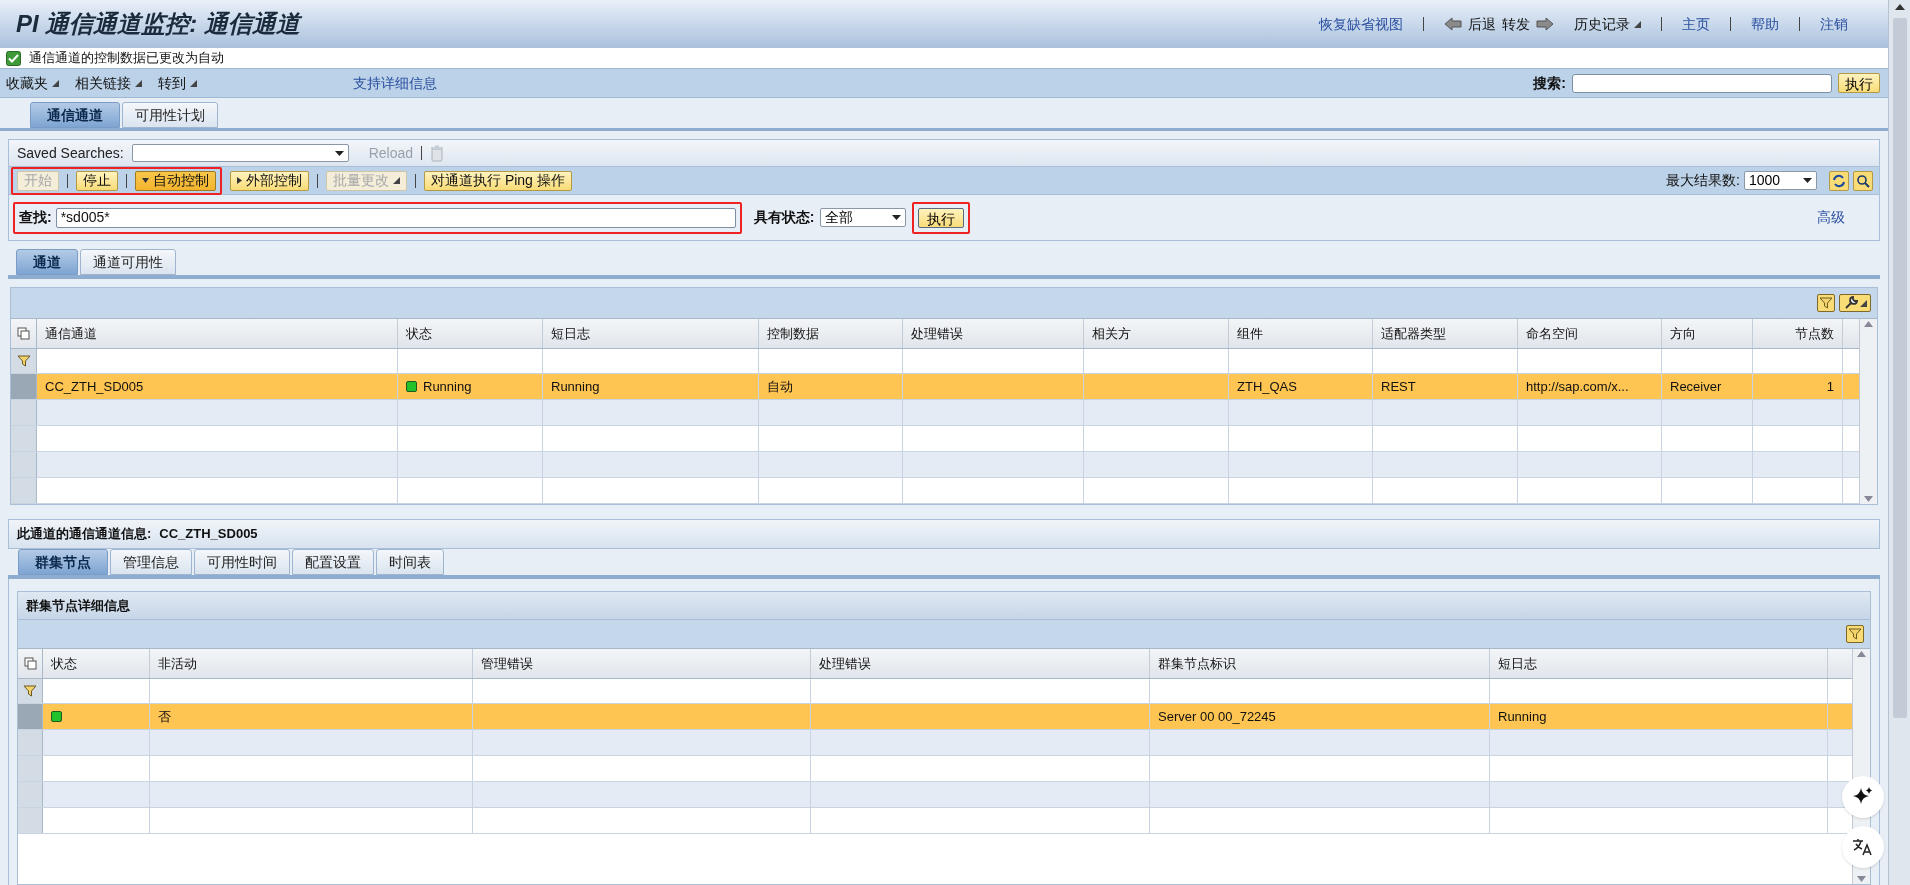 The image size is (1910, 885). Describe the element at coordinates (1696, 24) in the screenshot. I see `home-link: 主页` at that location.